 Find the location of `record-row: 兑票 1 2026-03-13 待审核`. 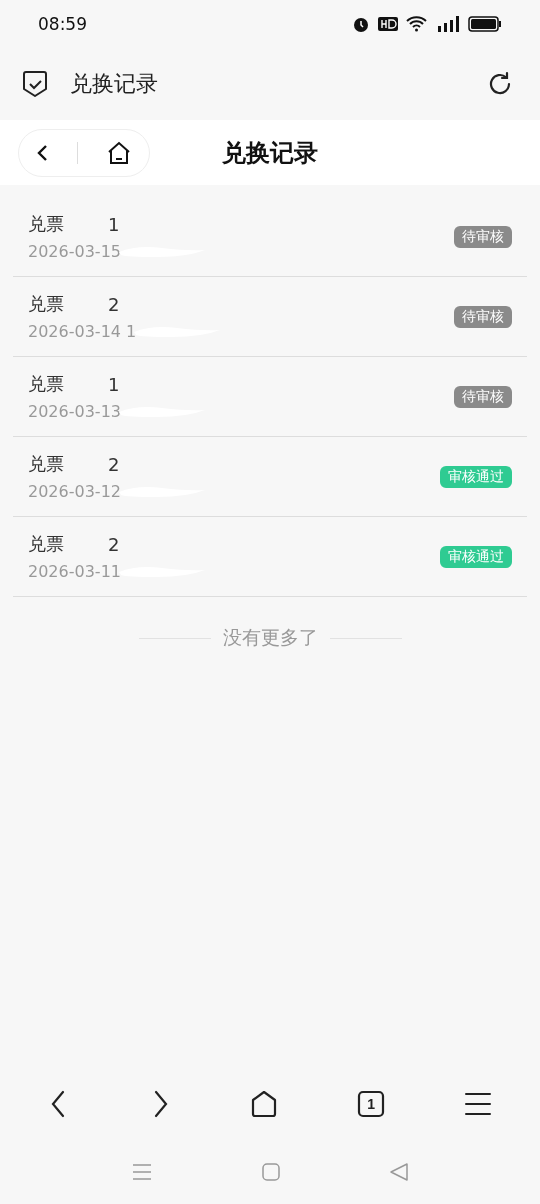

record-row: 兑票 1 2026-03-13 待审核 is located at coordinates (270, 397).